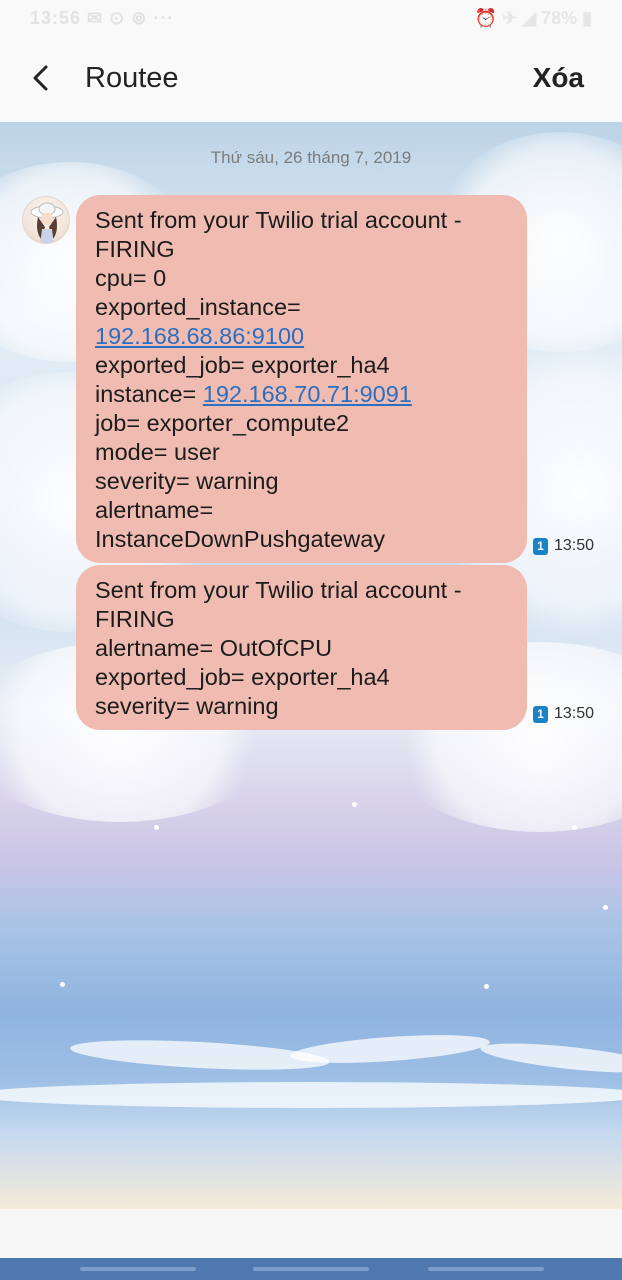 This screenshot has width=622, height=1280. I want to click on nav-back-button, so click(486, 1269).